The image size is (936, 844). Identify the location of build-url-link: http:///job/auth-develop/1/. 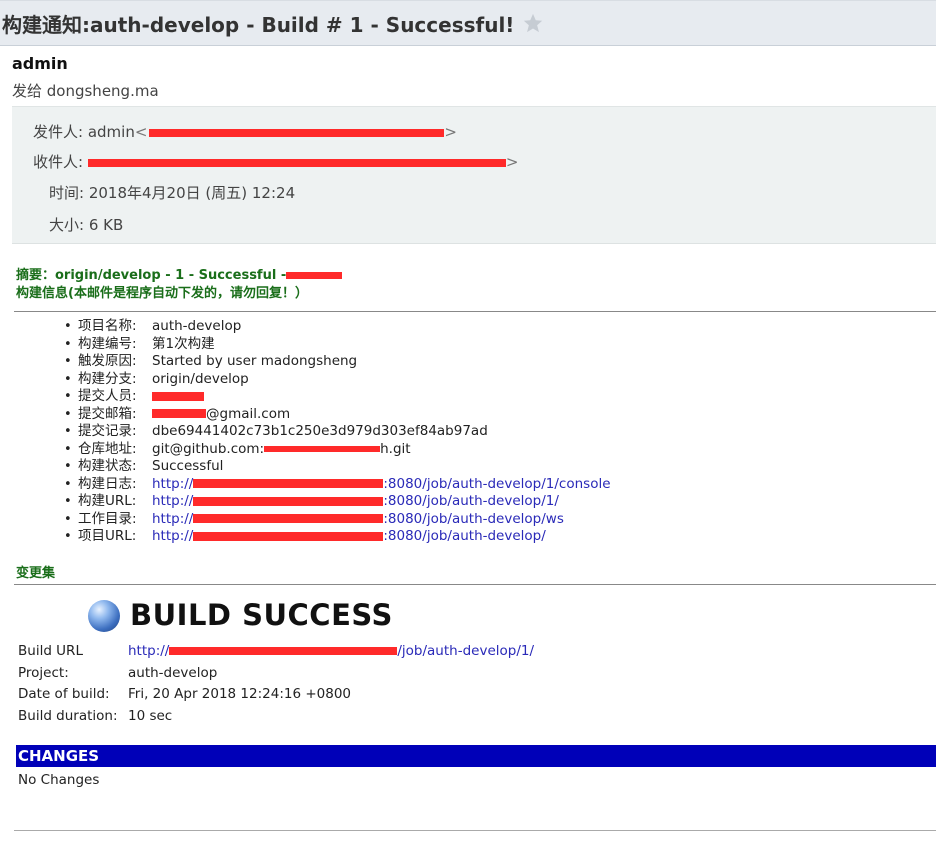
(331, 651).